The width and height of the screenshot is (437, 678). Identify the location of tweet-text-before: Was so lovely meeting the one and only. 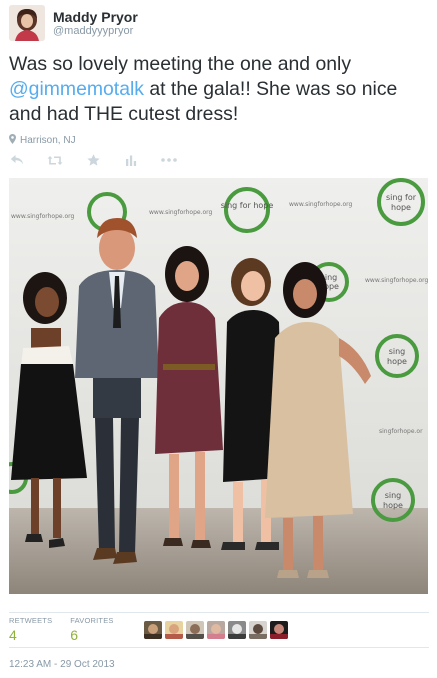
(180, 64).